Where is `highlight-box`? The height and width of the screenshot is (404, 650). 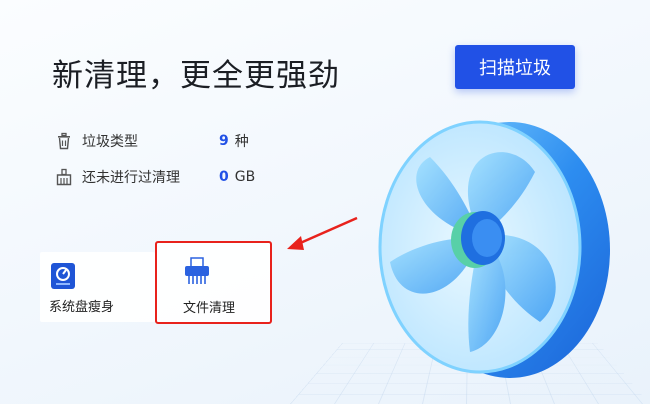 highlight-box is located at coordinates (213, 282).